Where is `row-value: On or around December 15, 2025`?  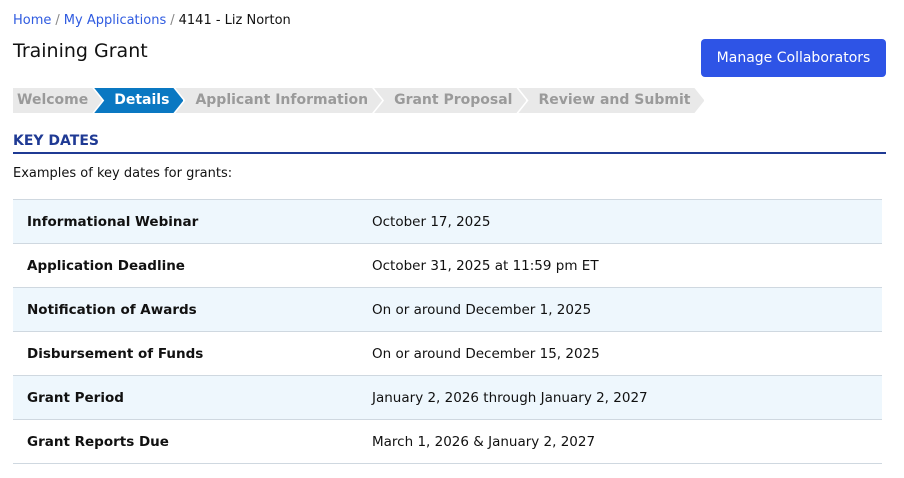
row-value: On or around December 15, 2025 is located at coordinates (627, 353).